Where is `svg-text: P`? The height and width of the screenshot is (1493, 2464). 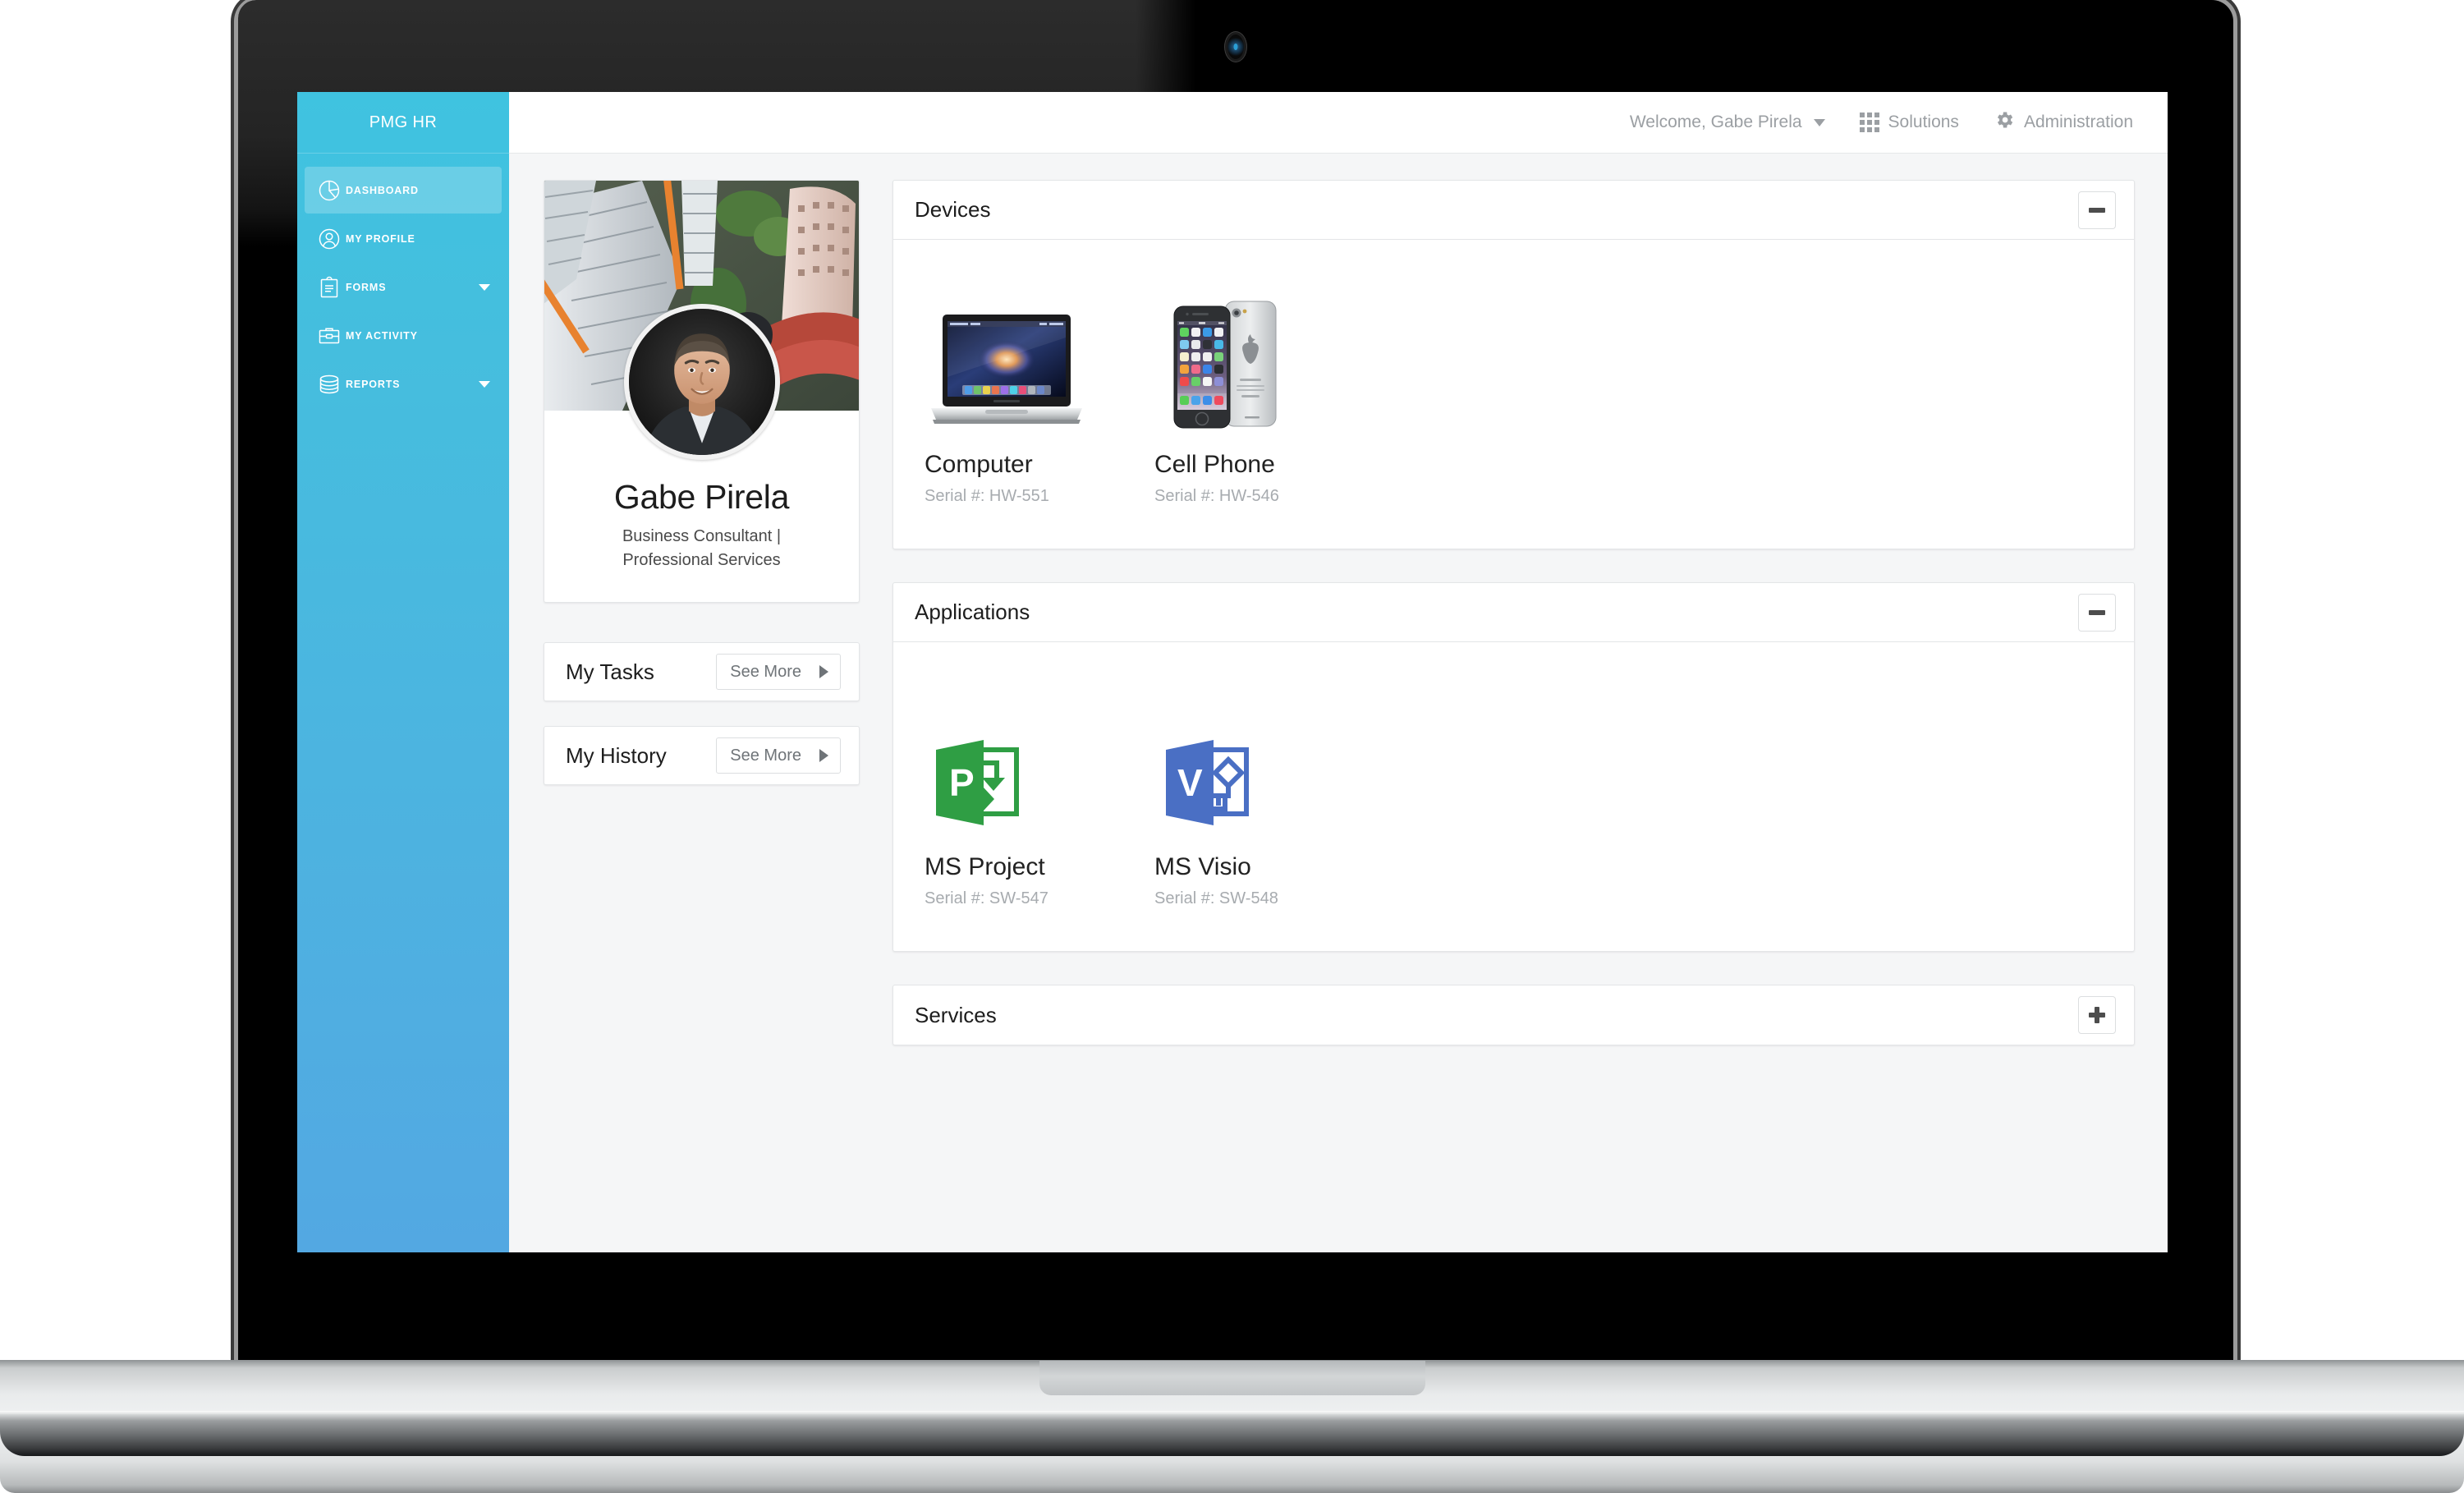 svg-text: P is located at coordinates (962, 782).